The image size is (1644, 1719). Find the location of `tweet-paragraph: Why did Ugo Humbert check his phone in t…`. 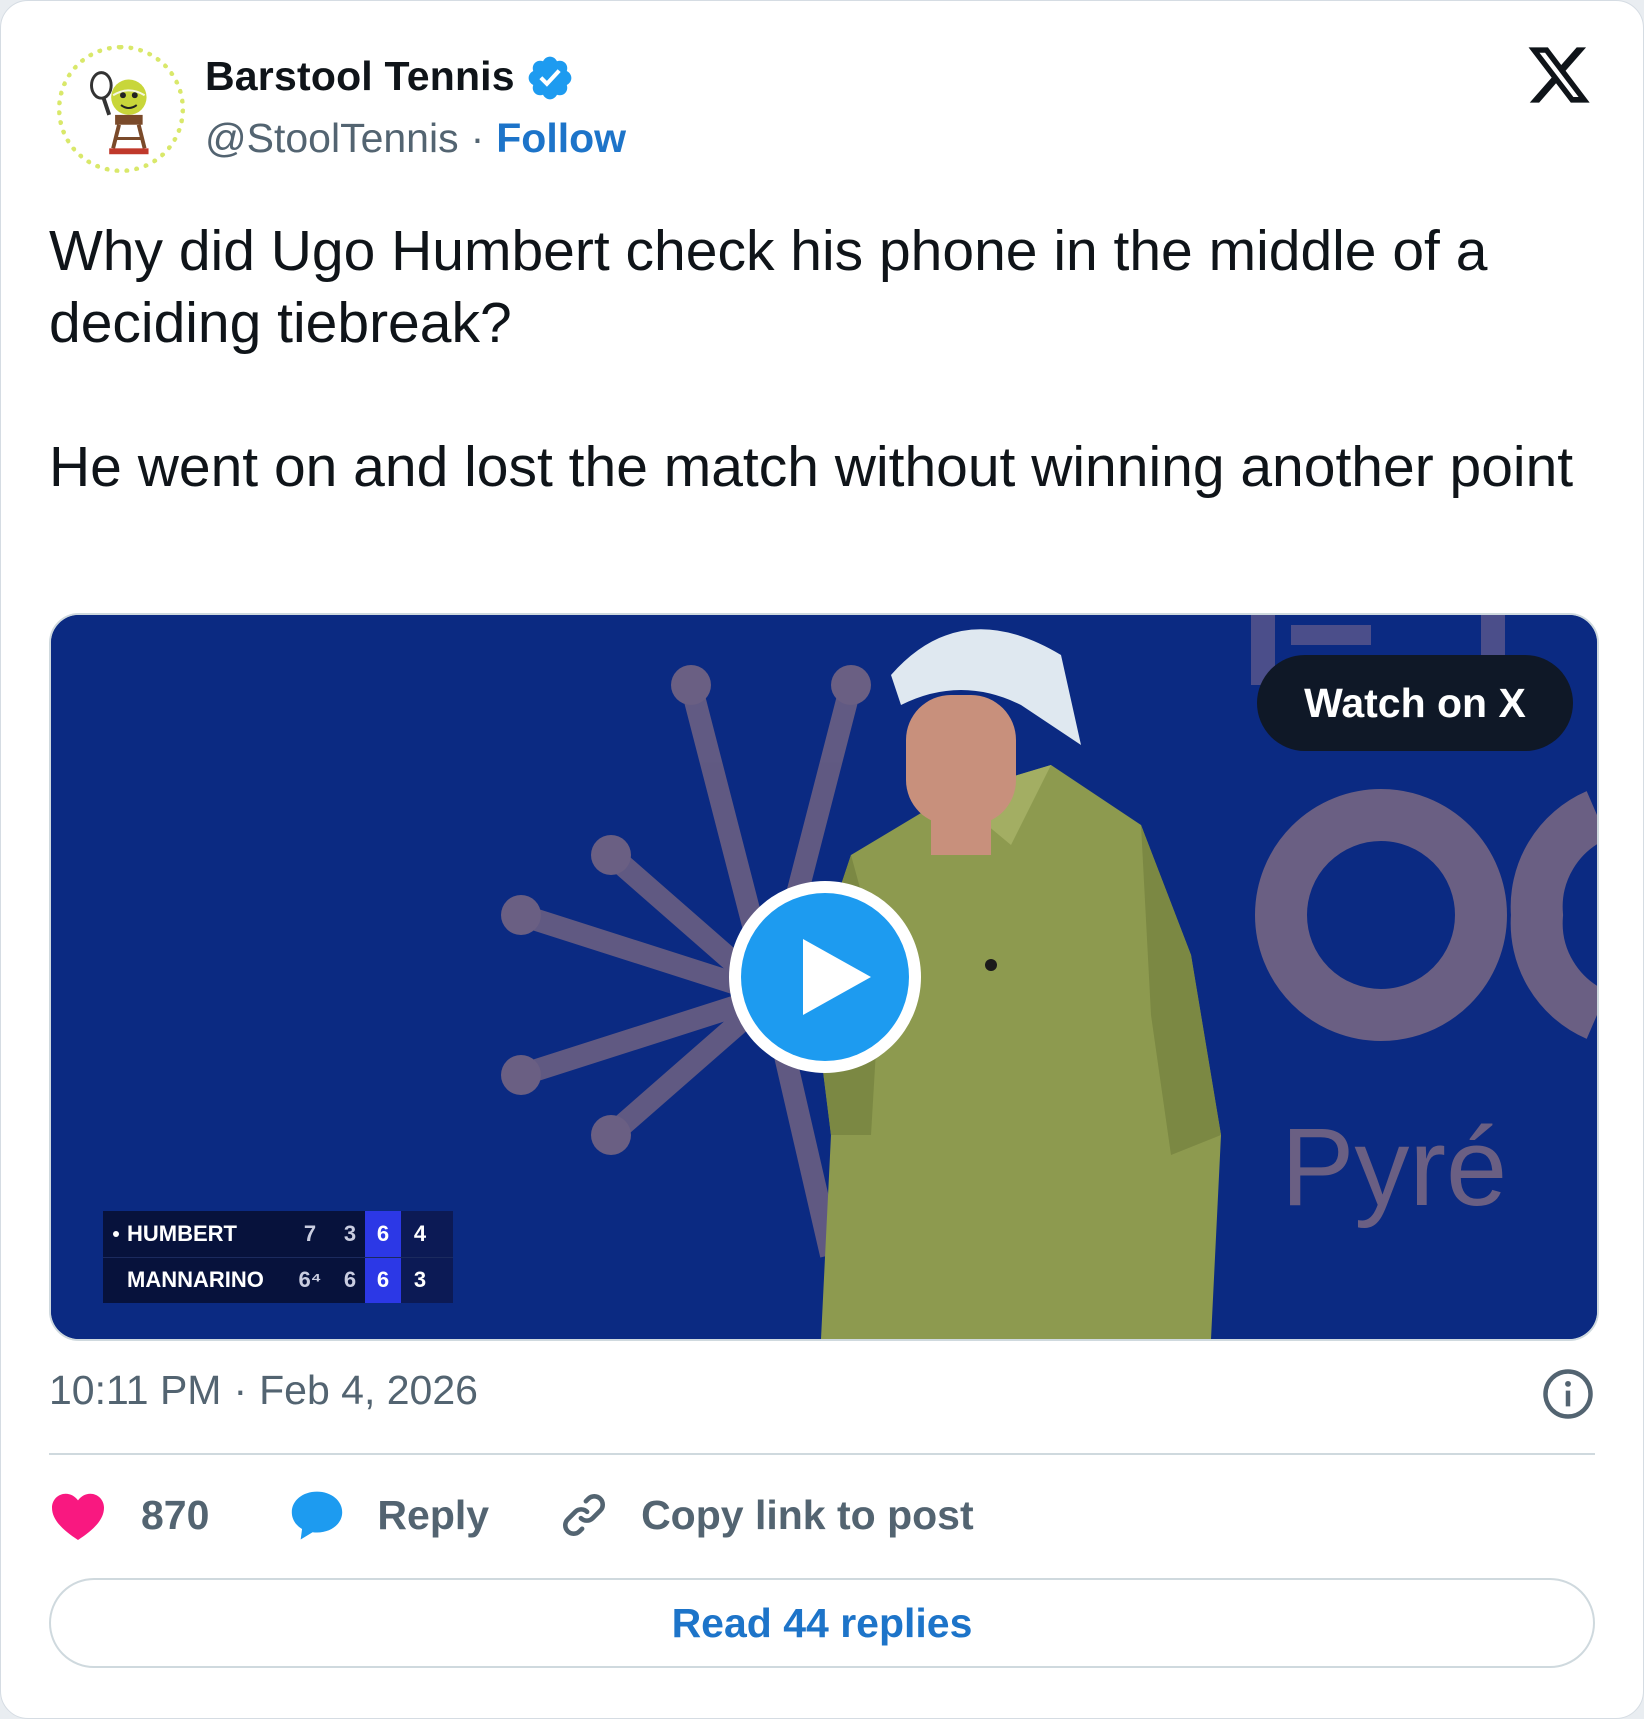

tweet-paragraph: Why did Ugo Humbert check his phone in t… is located at coordinates (768, 287).